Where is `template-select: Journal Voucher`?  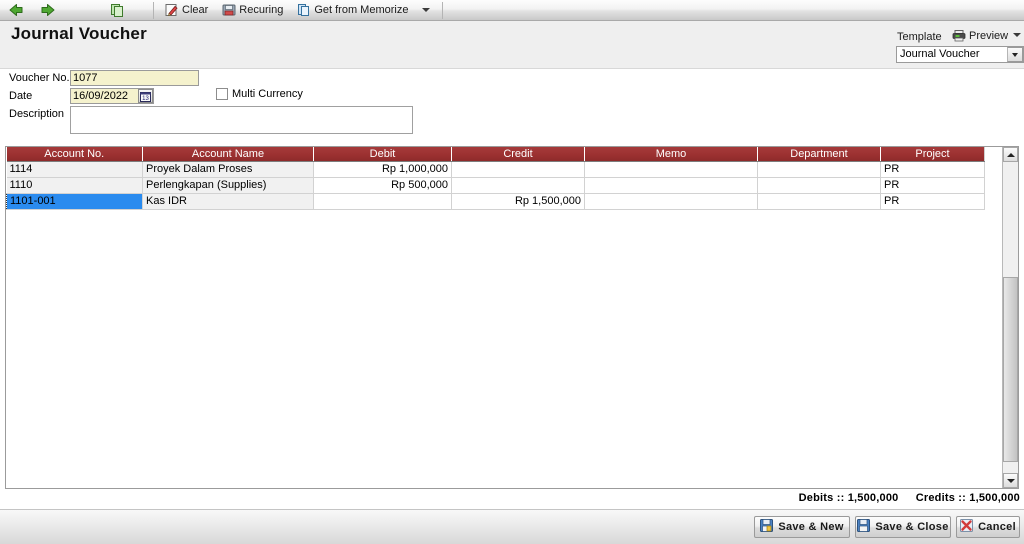 template-select: Journal Voucher is located at coordinates (960, 54).